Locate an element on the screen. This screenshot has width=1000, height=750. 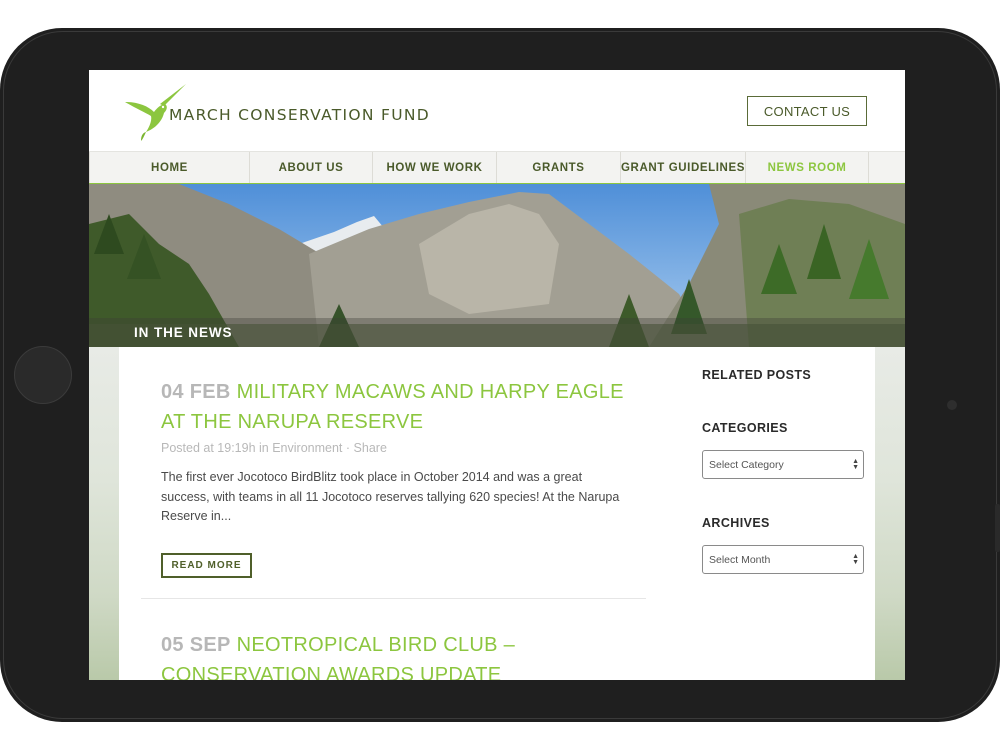
archives-select-value: Select Month is located at coordinates (740, 559).